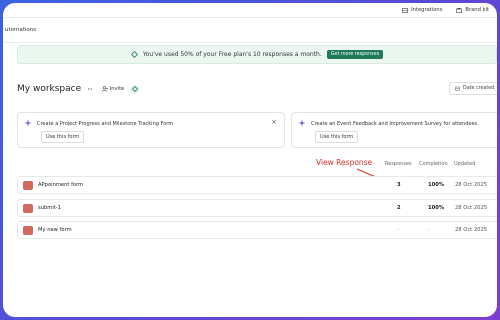 This screenshot has width=500, height=320. I want to click on tag-icon, so click(135, 89).